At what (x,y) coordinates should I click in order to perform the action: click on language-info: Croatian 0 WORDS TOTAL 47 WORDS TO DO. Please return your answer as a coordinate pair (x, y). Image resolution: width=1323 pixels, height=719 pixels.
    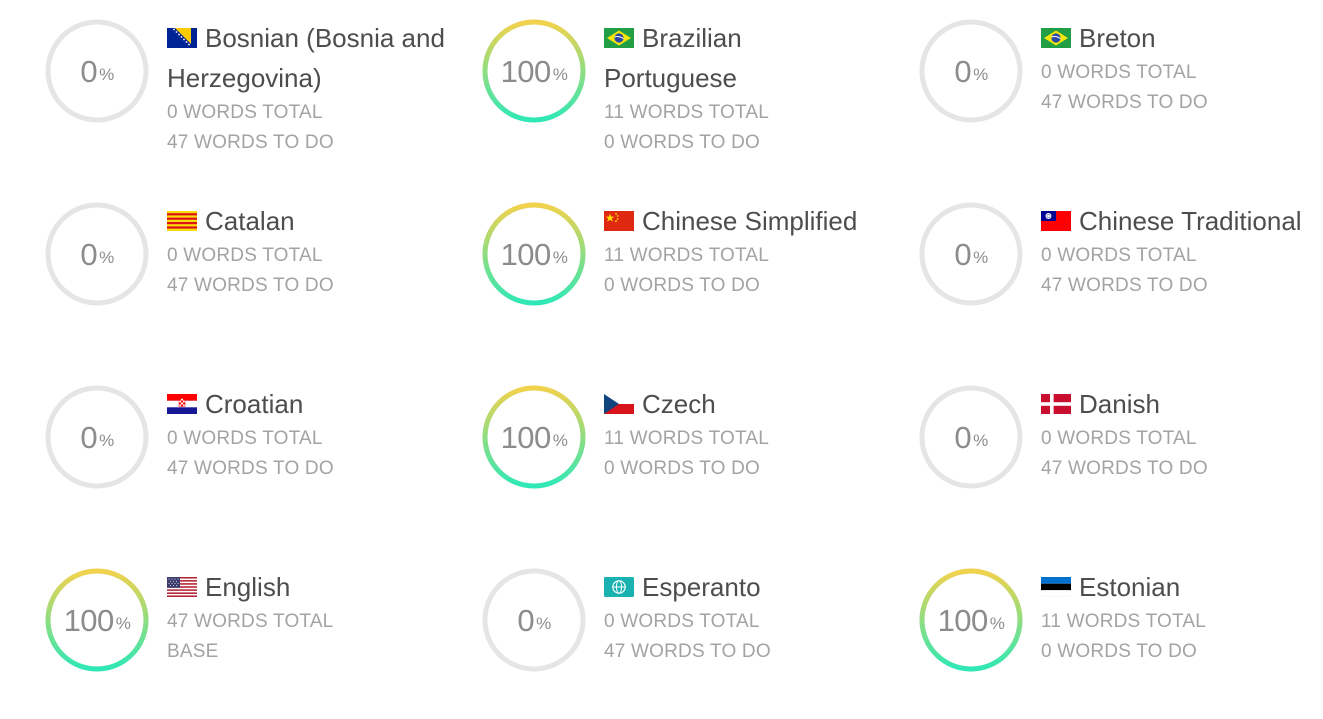
    Looking at the image, I should click on (317, 434).